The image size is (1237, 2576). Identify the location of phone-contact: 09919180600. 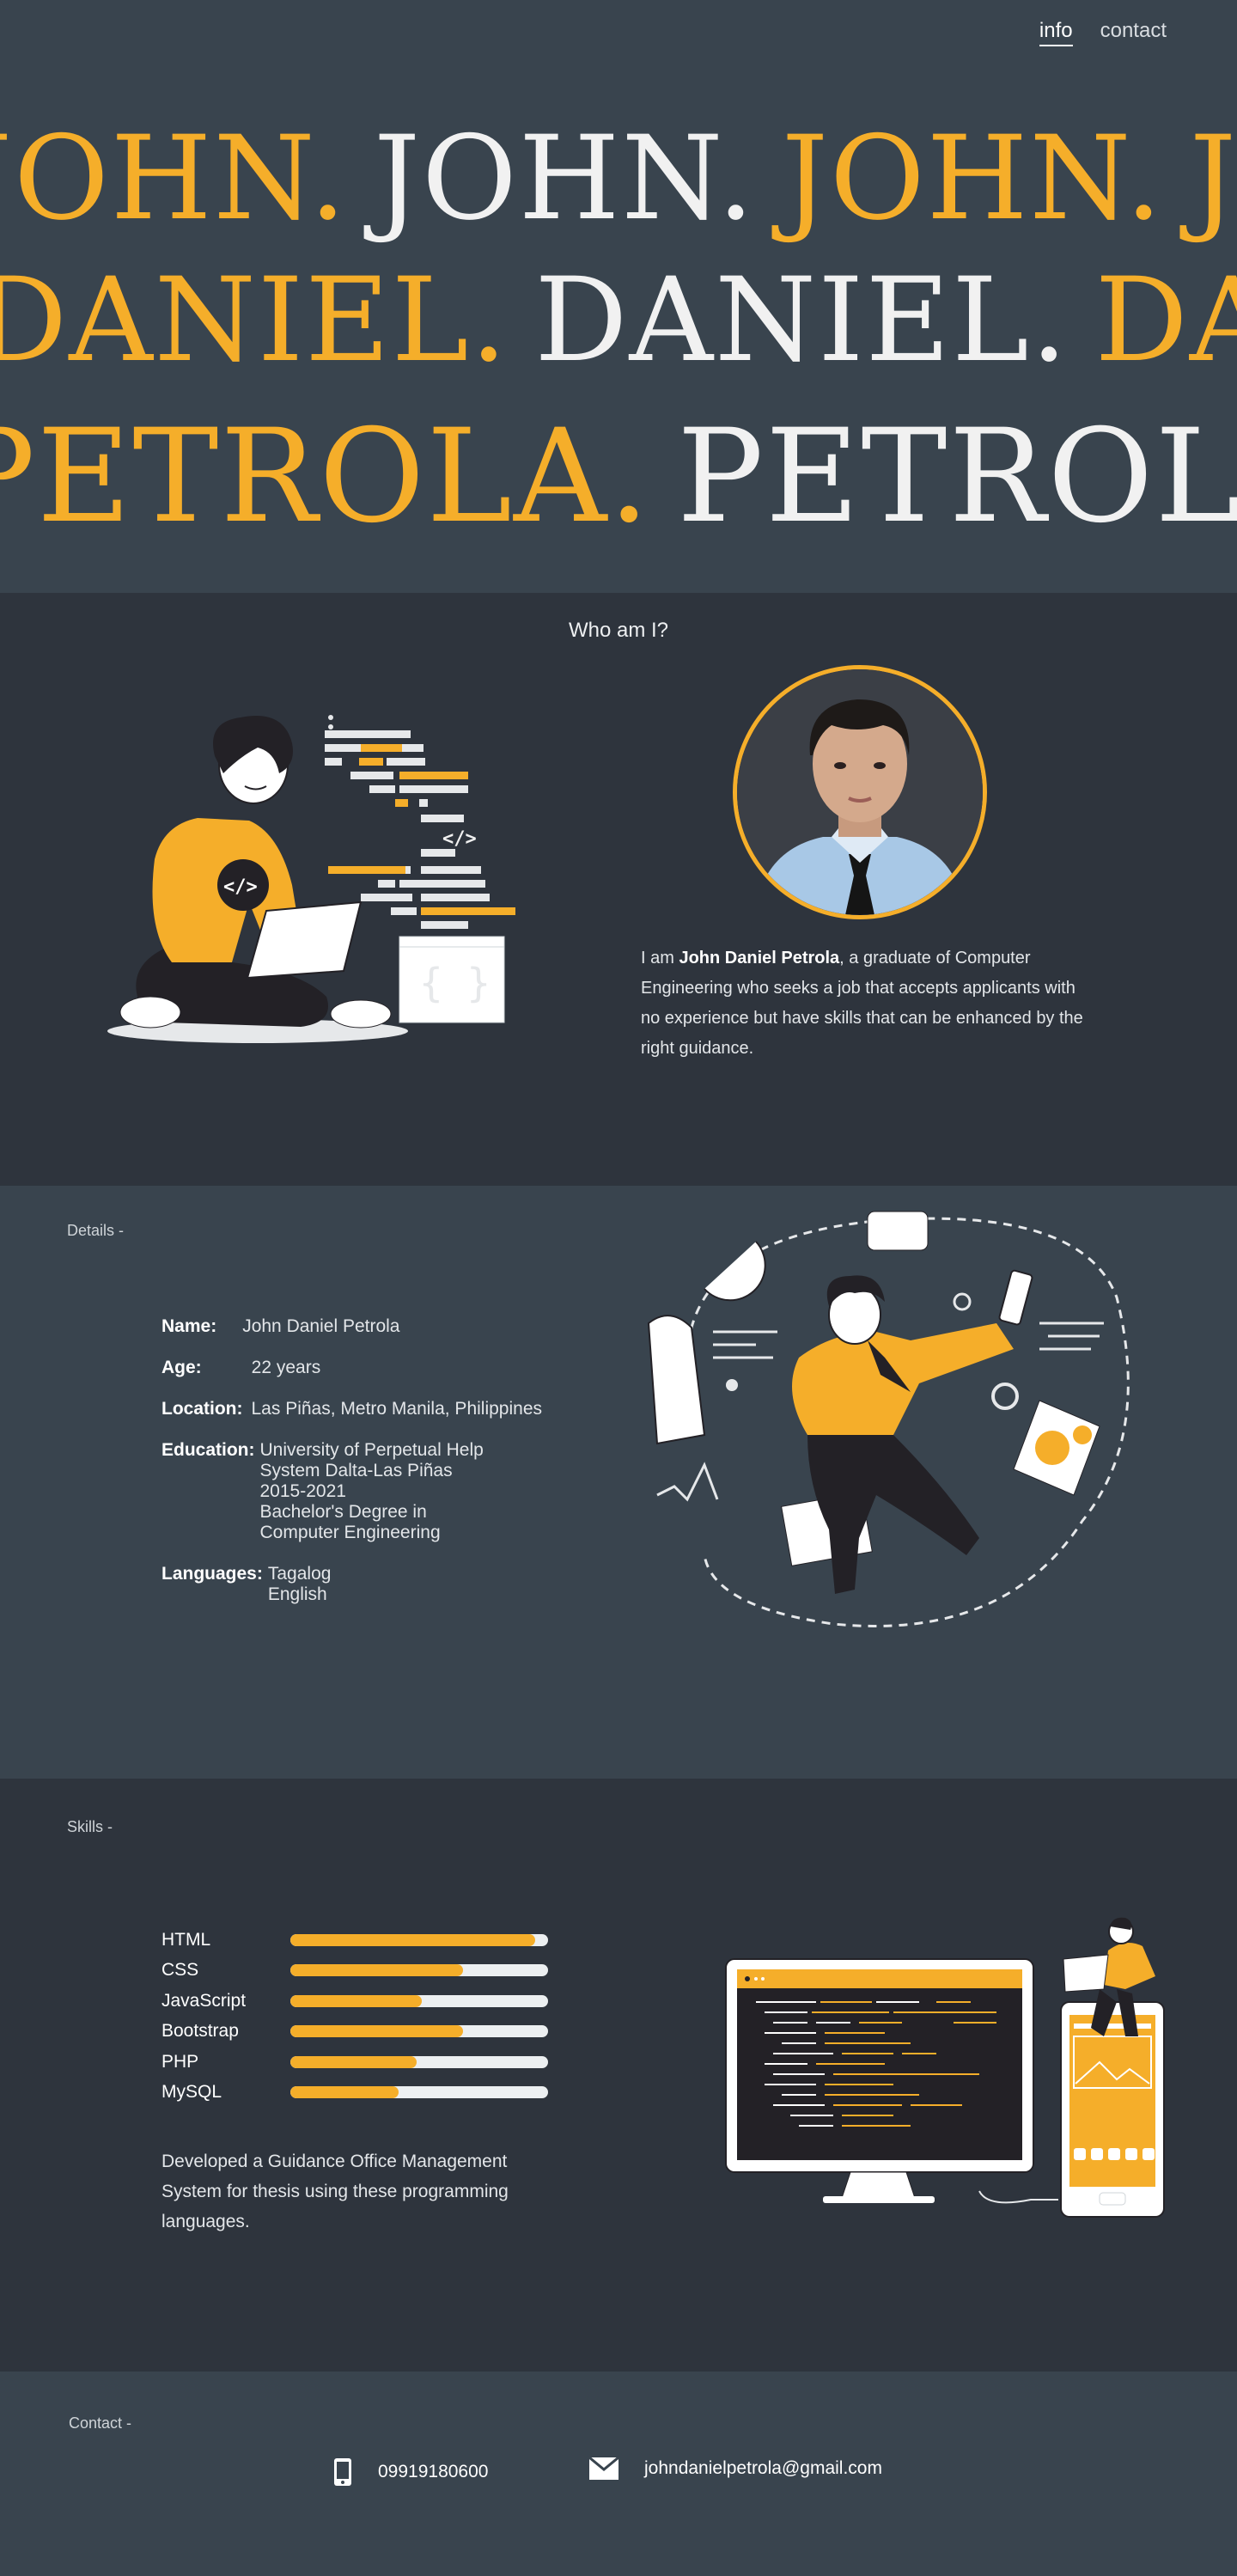
(410, 2472).